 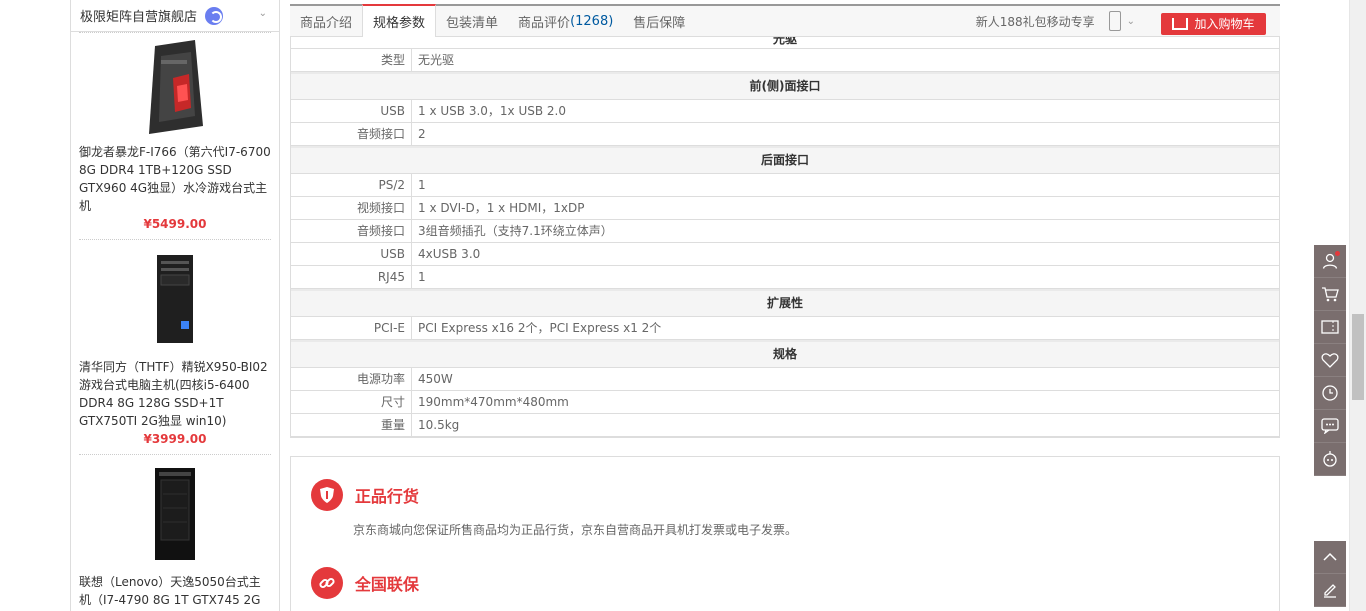 I want to click on edit-icon, so click(x=1330, y=591).